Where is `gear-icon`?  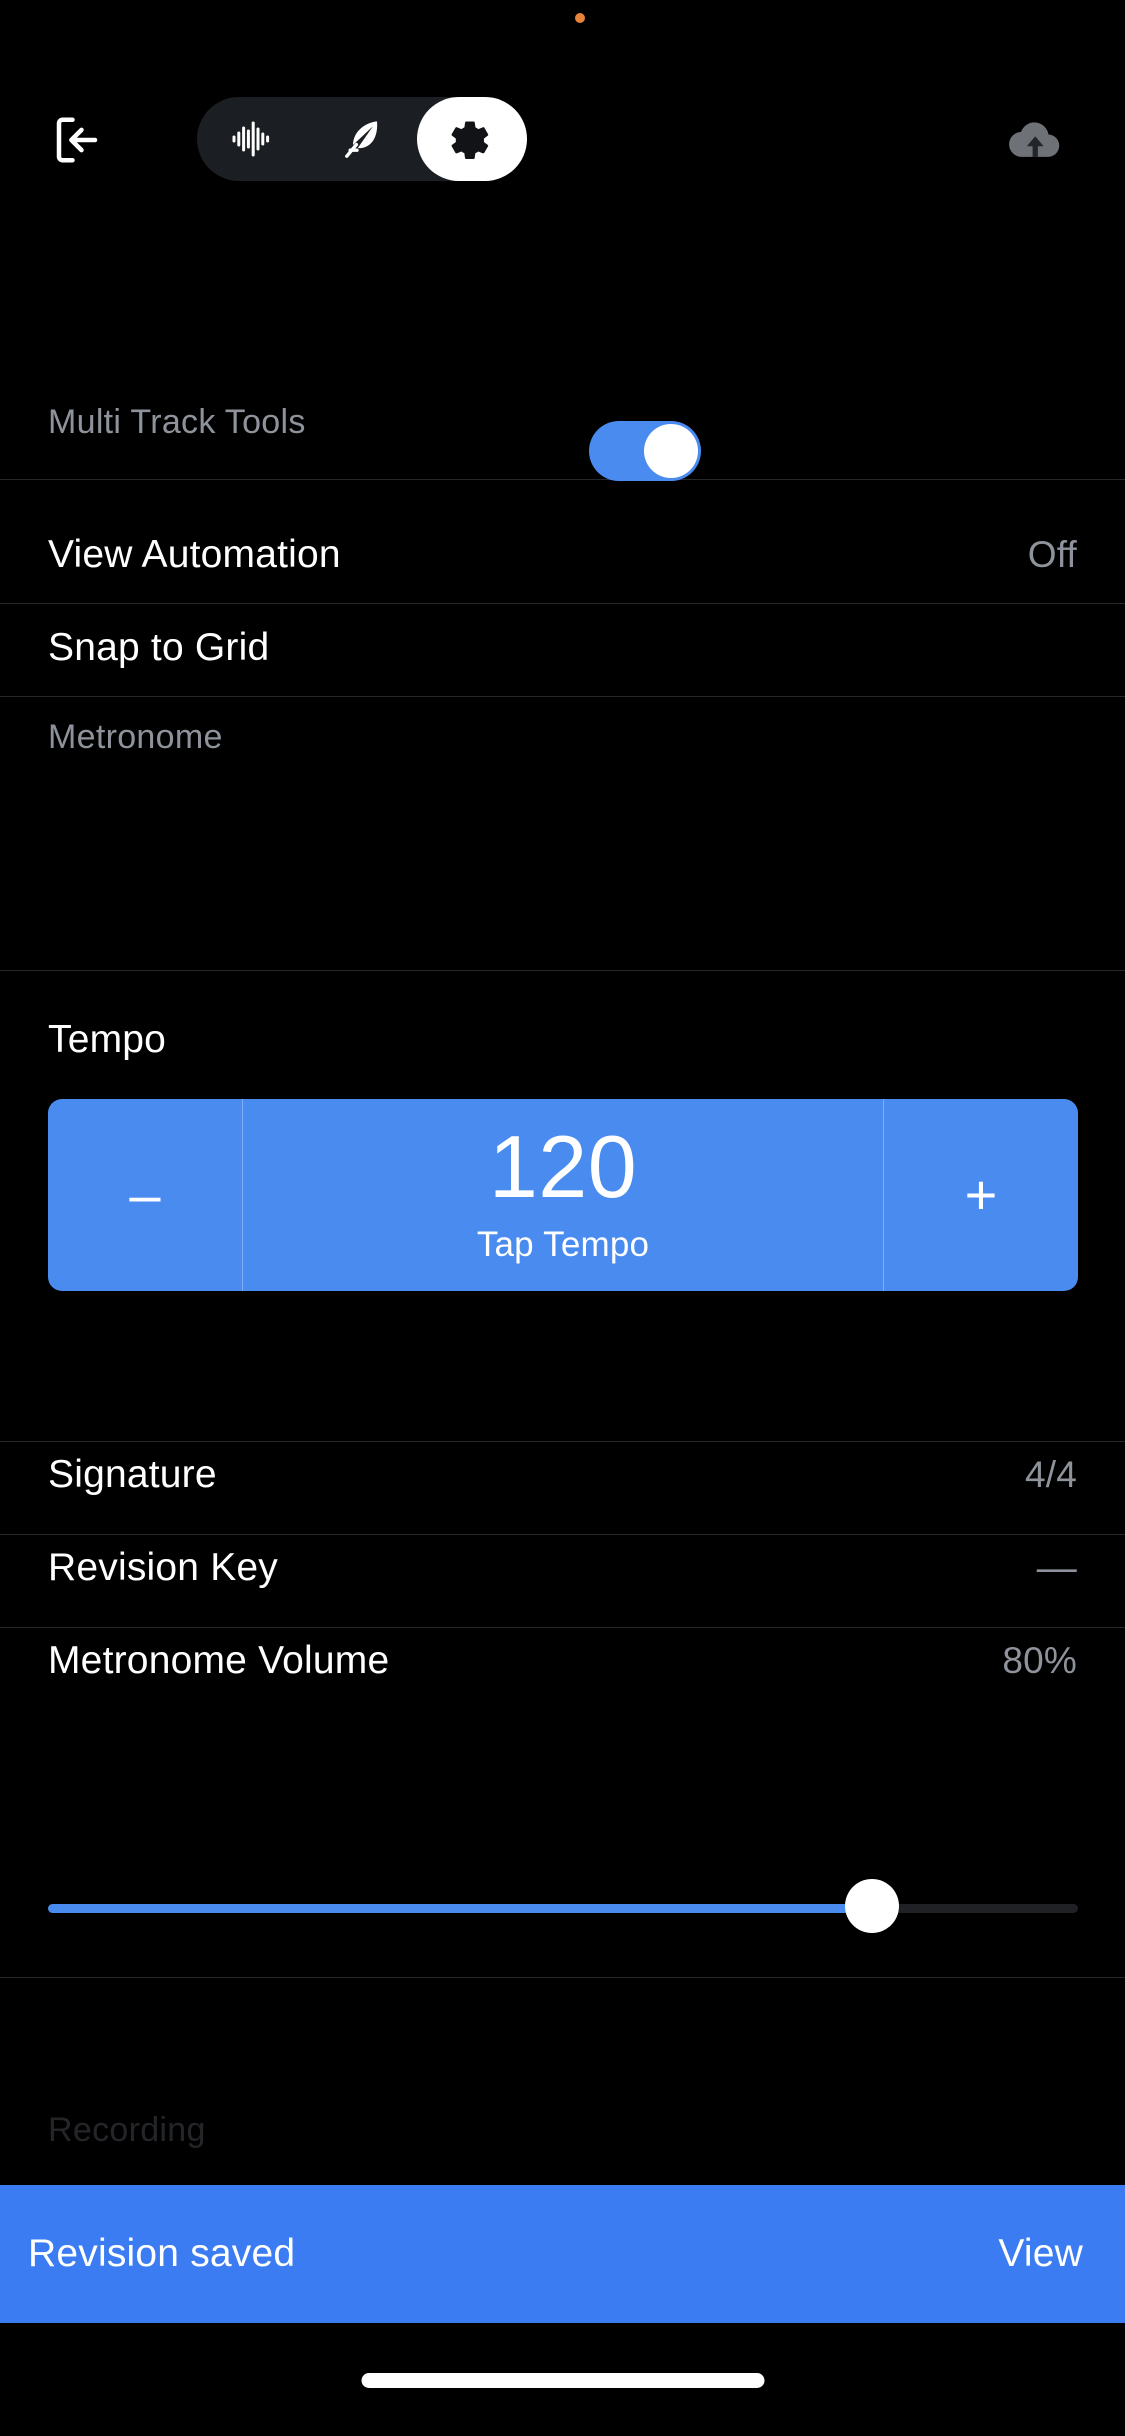 gear-icon is located at coordinates (470, 140).